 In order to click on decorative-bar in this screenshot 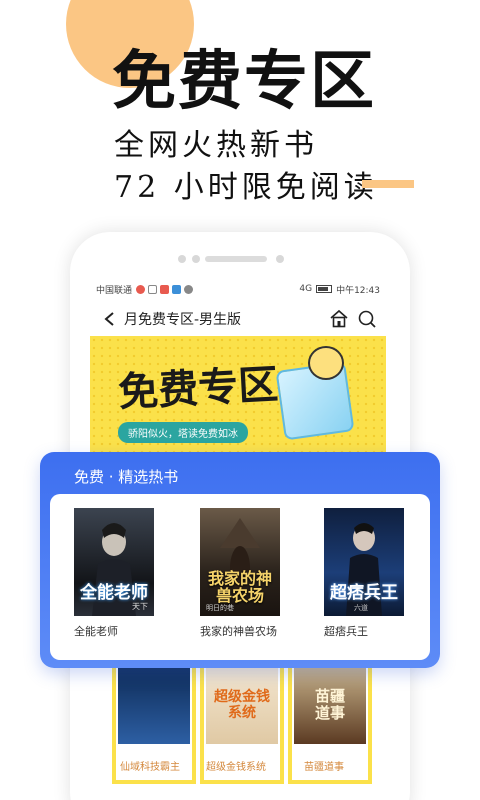, I will do `click(388, 184)`.